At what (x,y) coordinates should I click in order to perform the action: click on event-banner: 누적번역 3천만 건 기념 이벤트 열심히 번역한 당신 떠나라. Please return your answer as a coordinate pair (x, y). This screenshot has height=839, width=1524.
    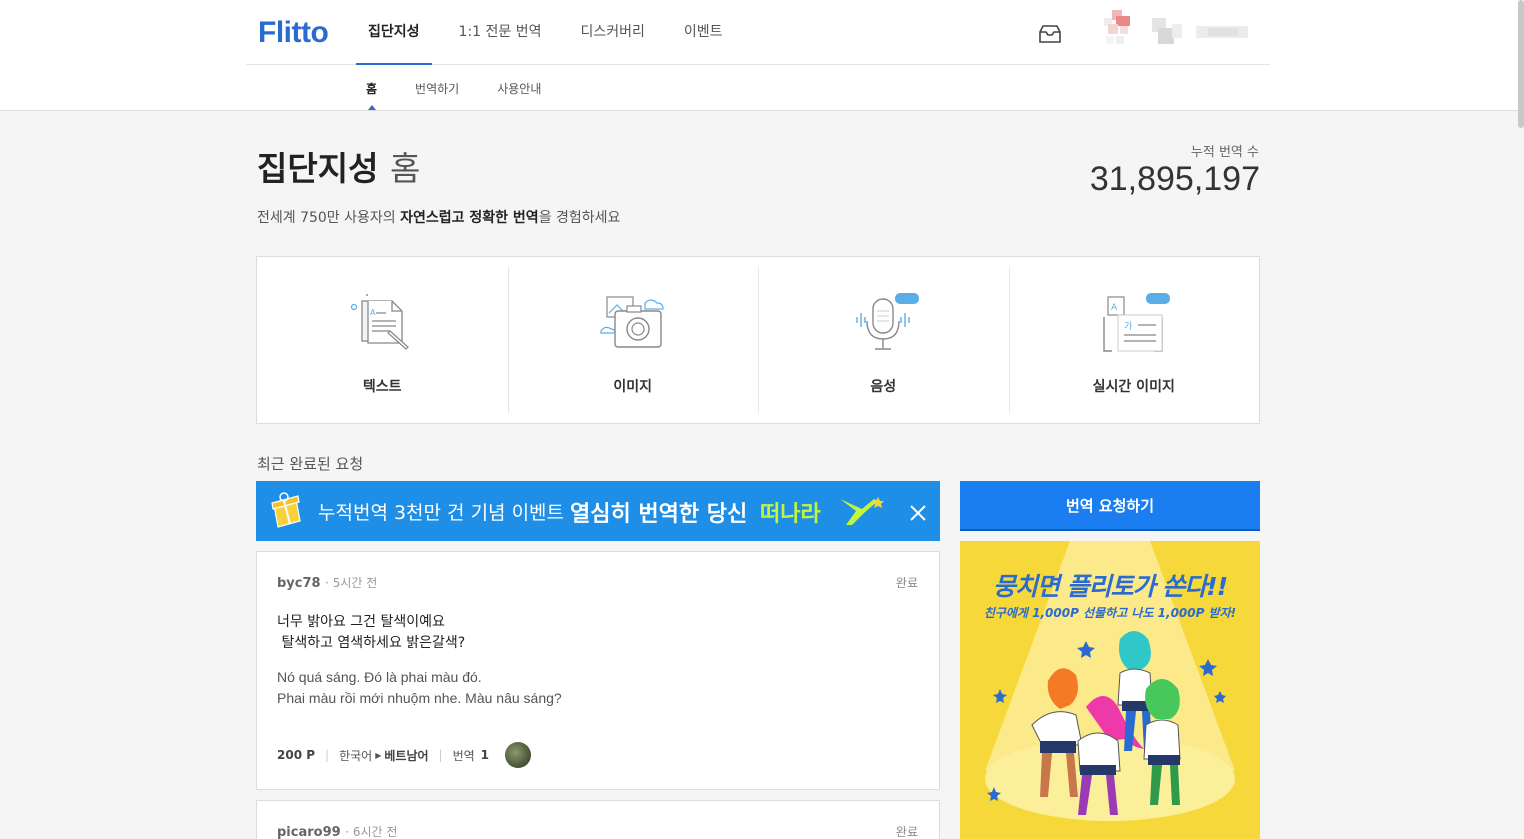
    Looking at the image, I should click on (598, 511).